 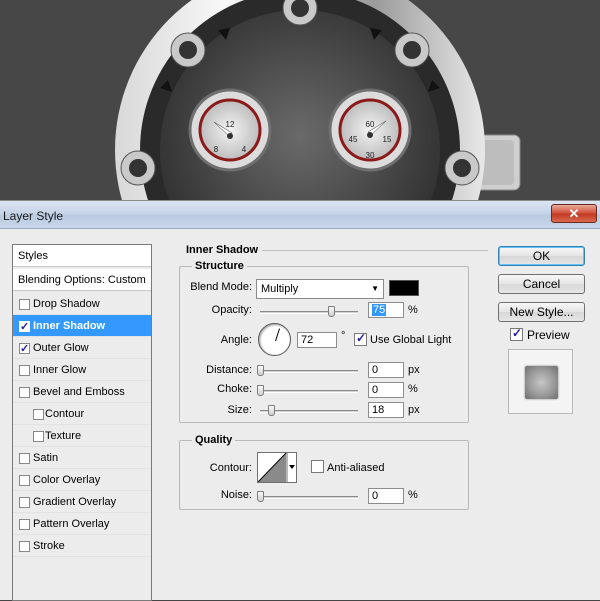 I want to click on choke-label: Choke:, so click(x=234, y=389).